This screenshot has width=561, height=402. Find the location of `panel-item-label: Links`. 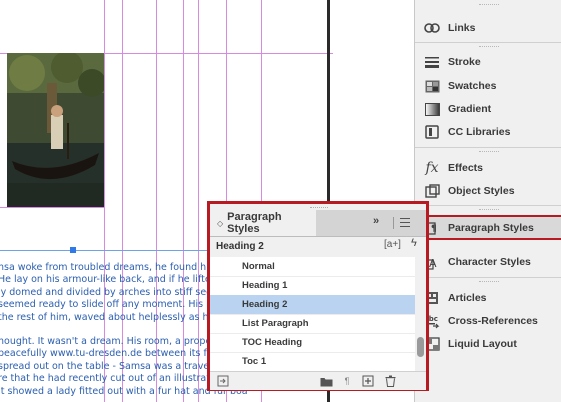

panel-item-label: Links is located at coordinates (462, 28).